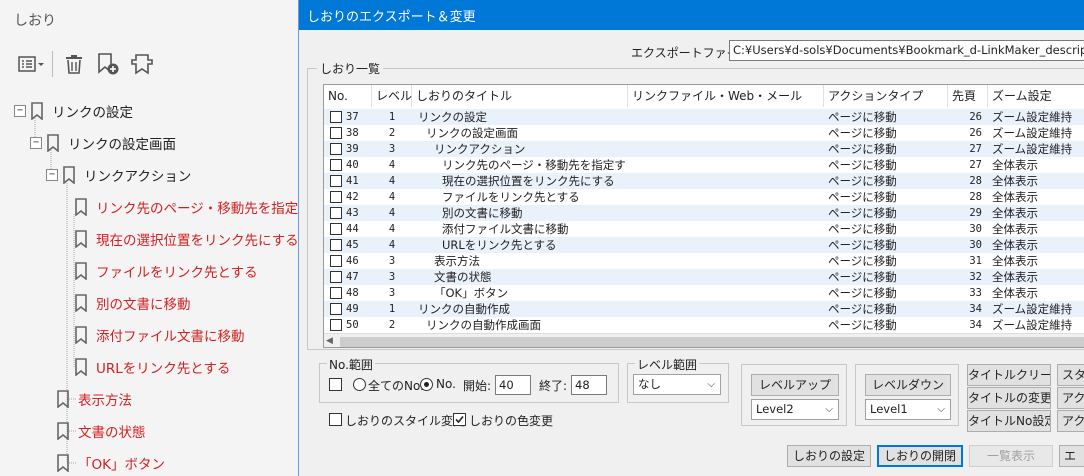 Image resolution: width=1084 pixels, height=476 pixels. Describe the element at coordinates (142, 64) in the screenshot. I see `bookmark-tag-button` at that location.